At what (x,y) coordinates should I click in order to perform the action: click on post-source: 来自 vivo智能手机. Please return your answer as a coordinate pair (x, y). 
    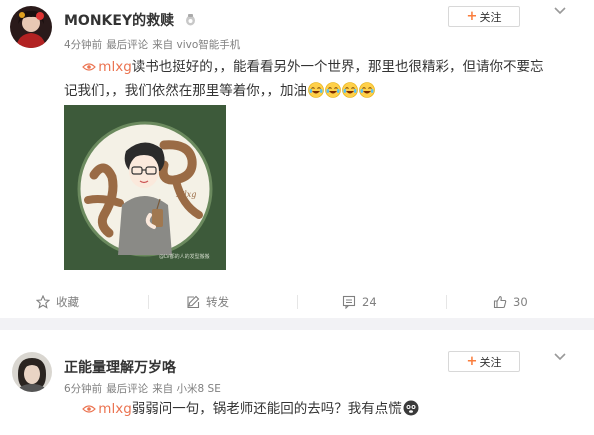
    Looking at the image, I should click on (196, 45).